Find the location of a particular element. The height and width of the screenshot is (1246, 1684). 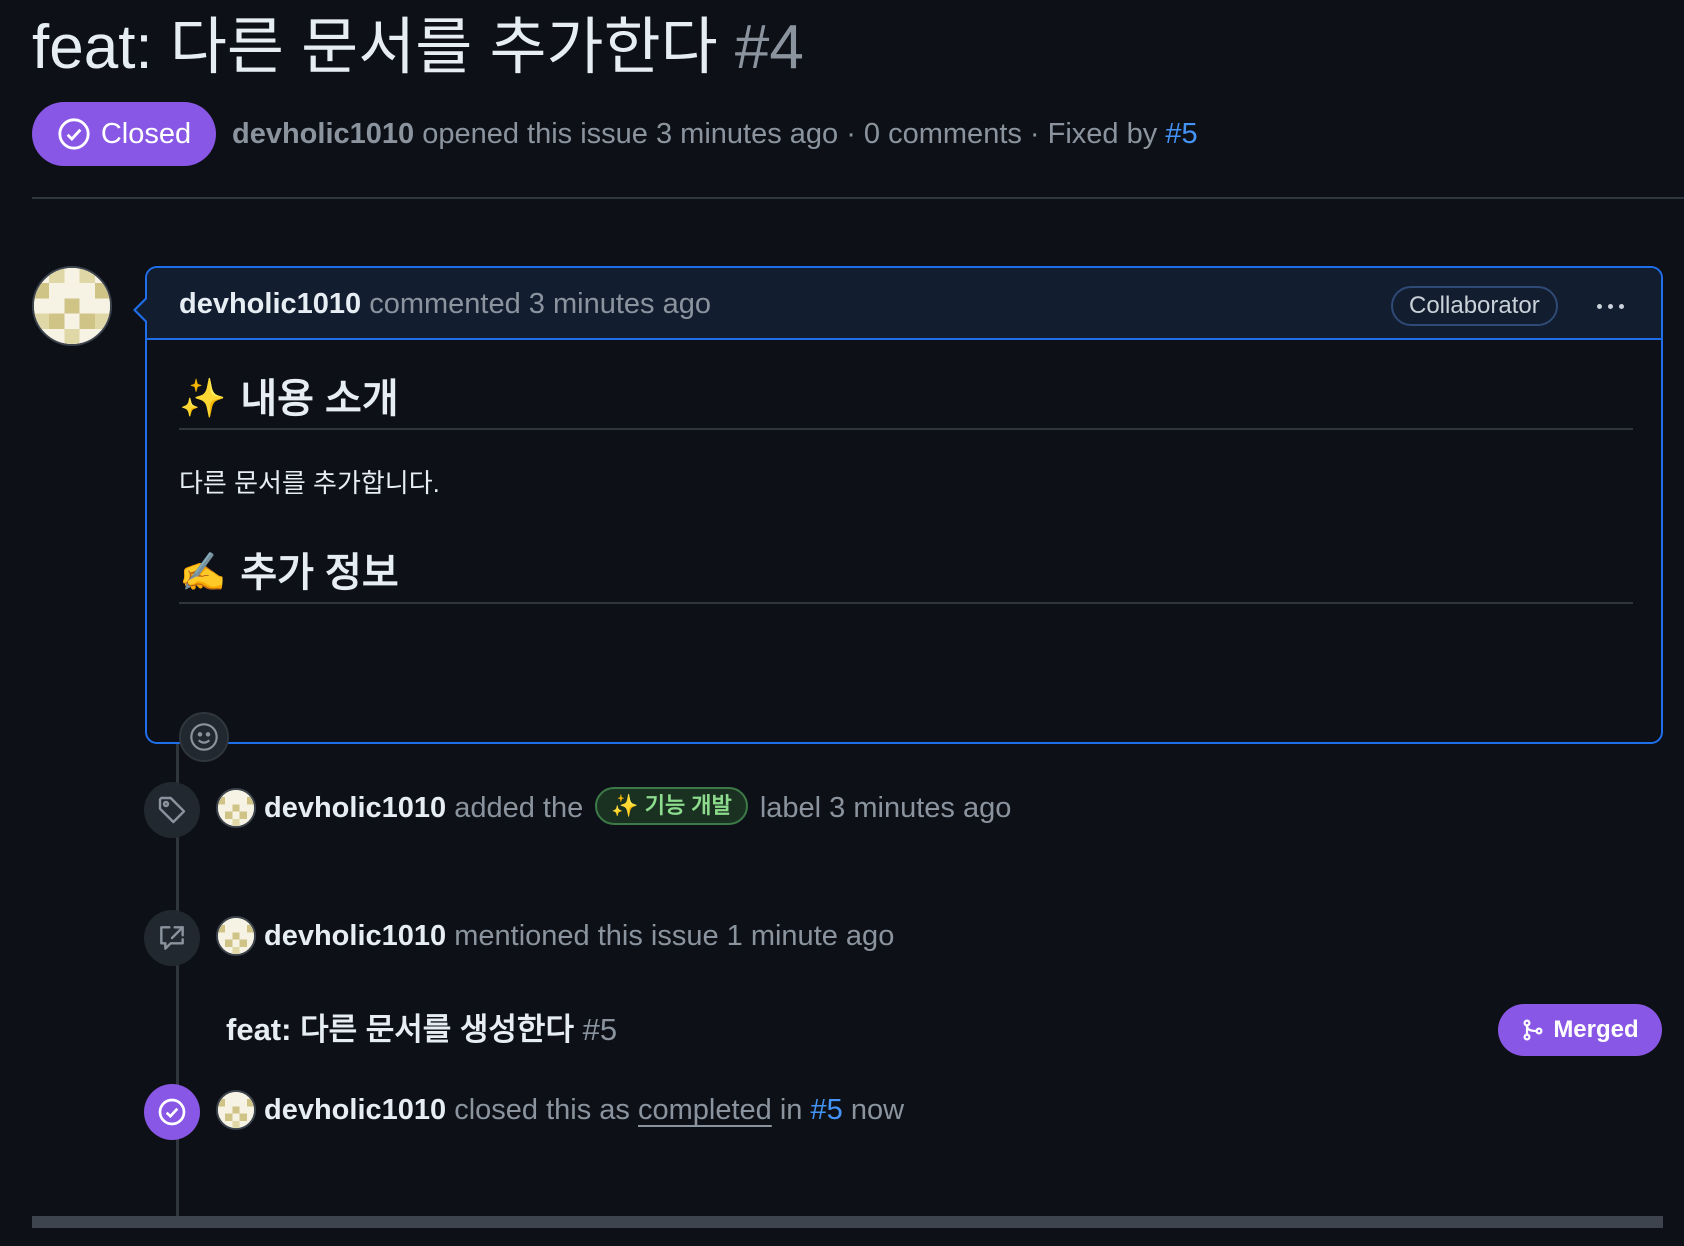

smiley-icon is located at coordinates (204, 737).